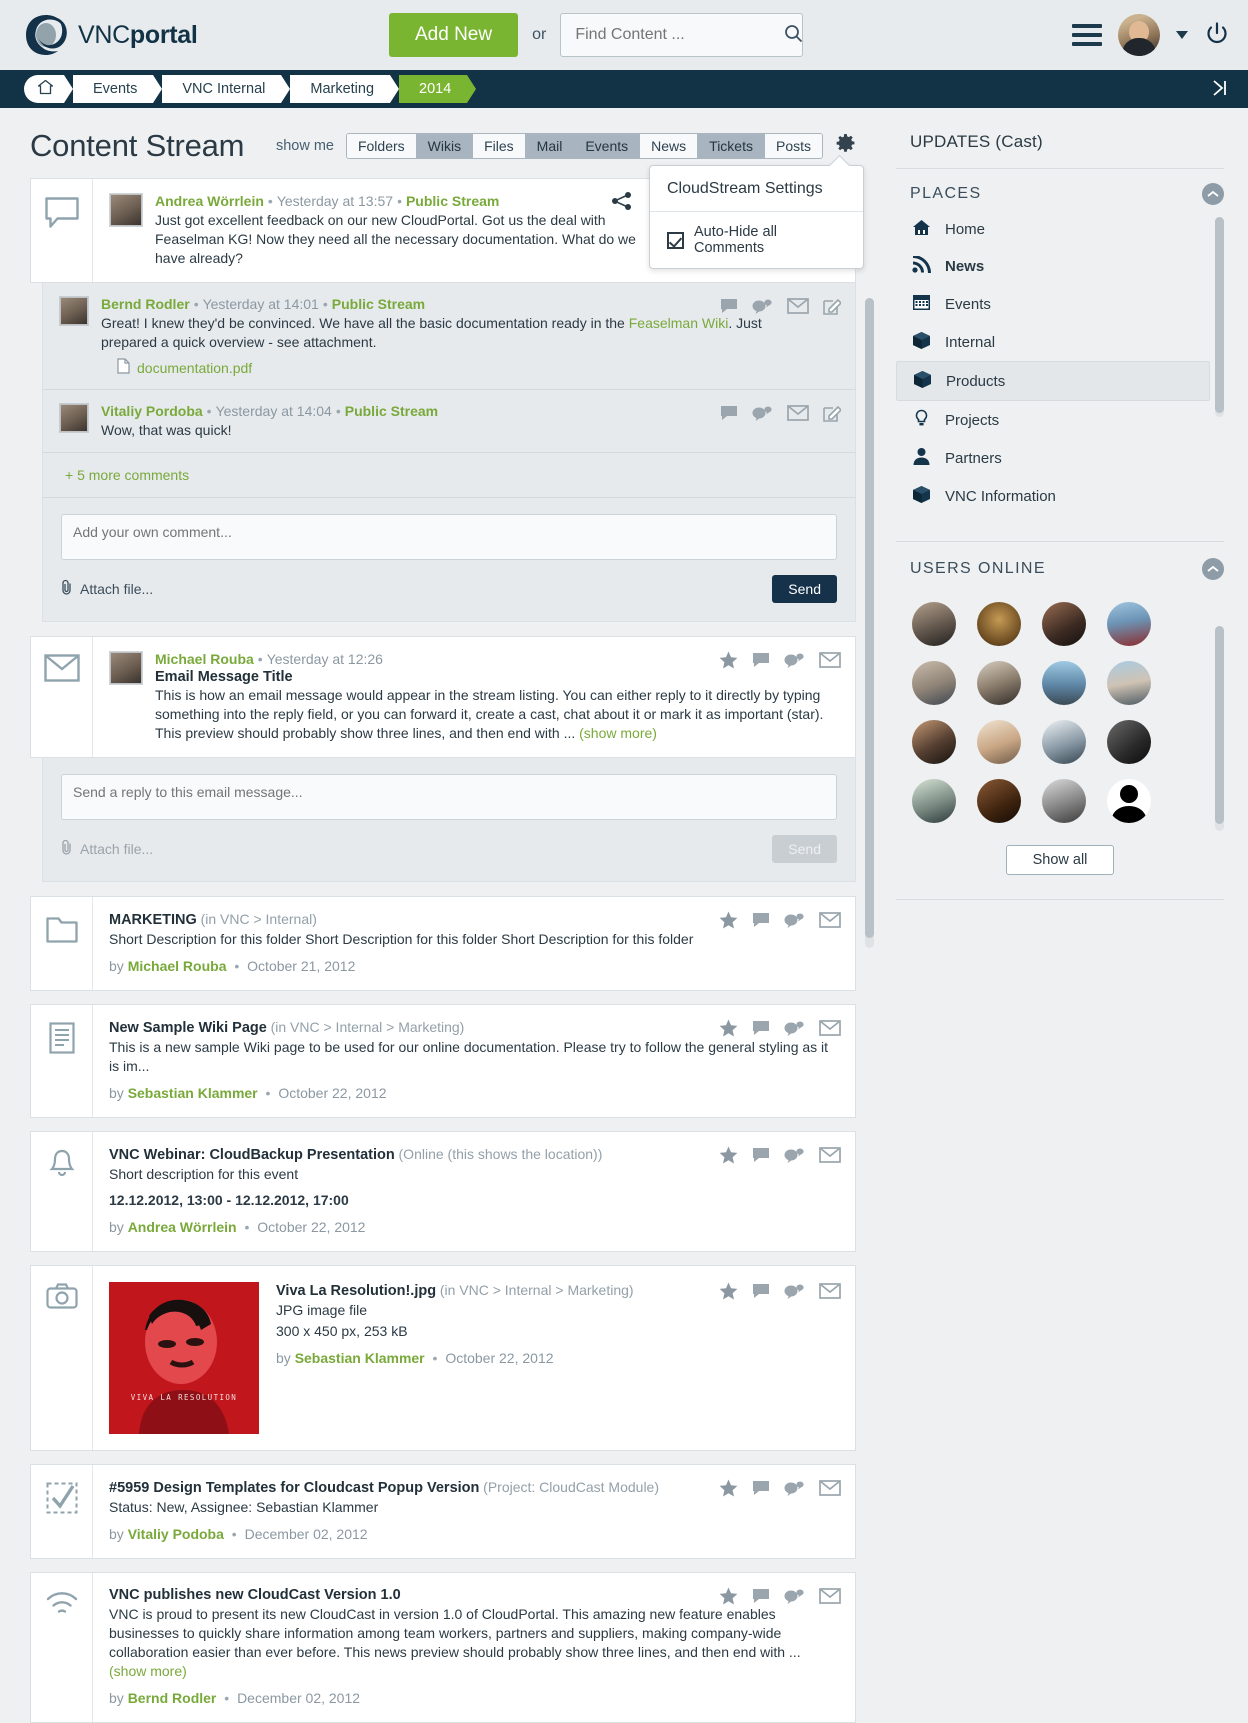 The width and height of the screenshot is (1248, 1723). What do you see at coordinates (153, 920) in the screenshot?
I see `item-title: MARKETING` at bounding box center [153, 920].